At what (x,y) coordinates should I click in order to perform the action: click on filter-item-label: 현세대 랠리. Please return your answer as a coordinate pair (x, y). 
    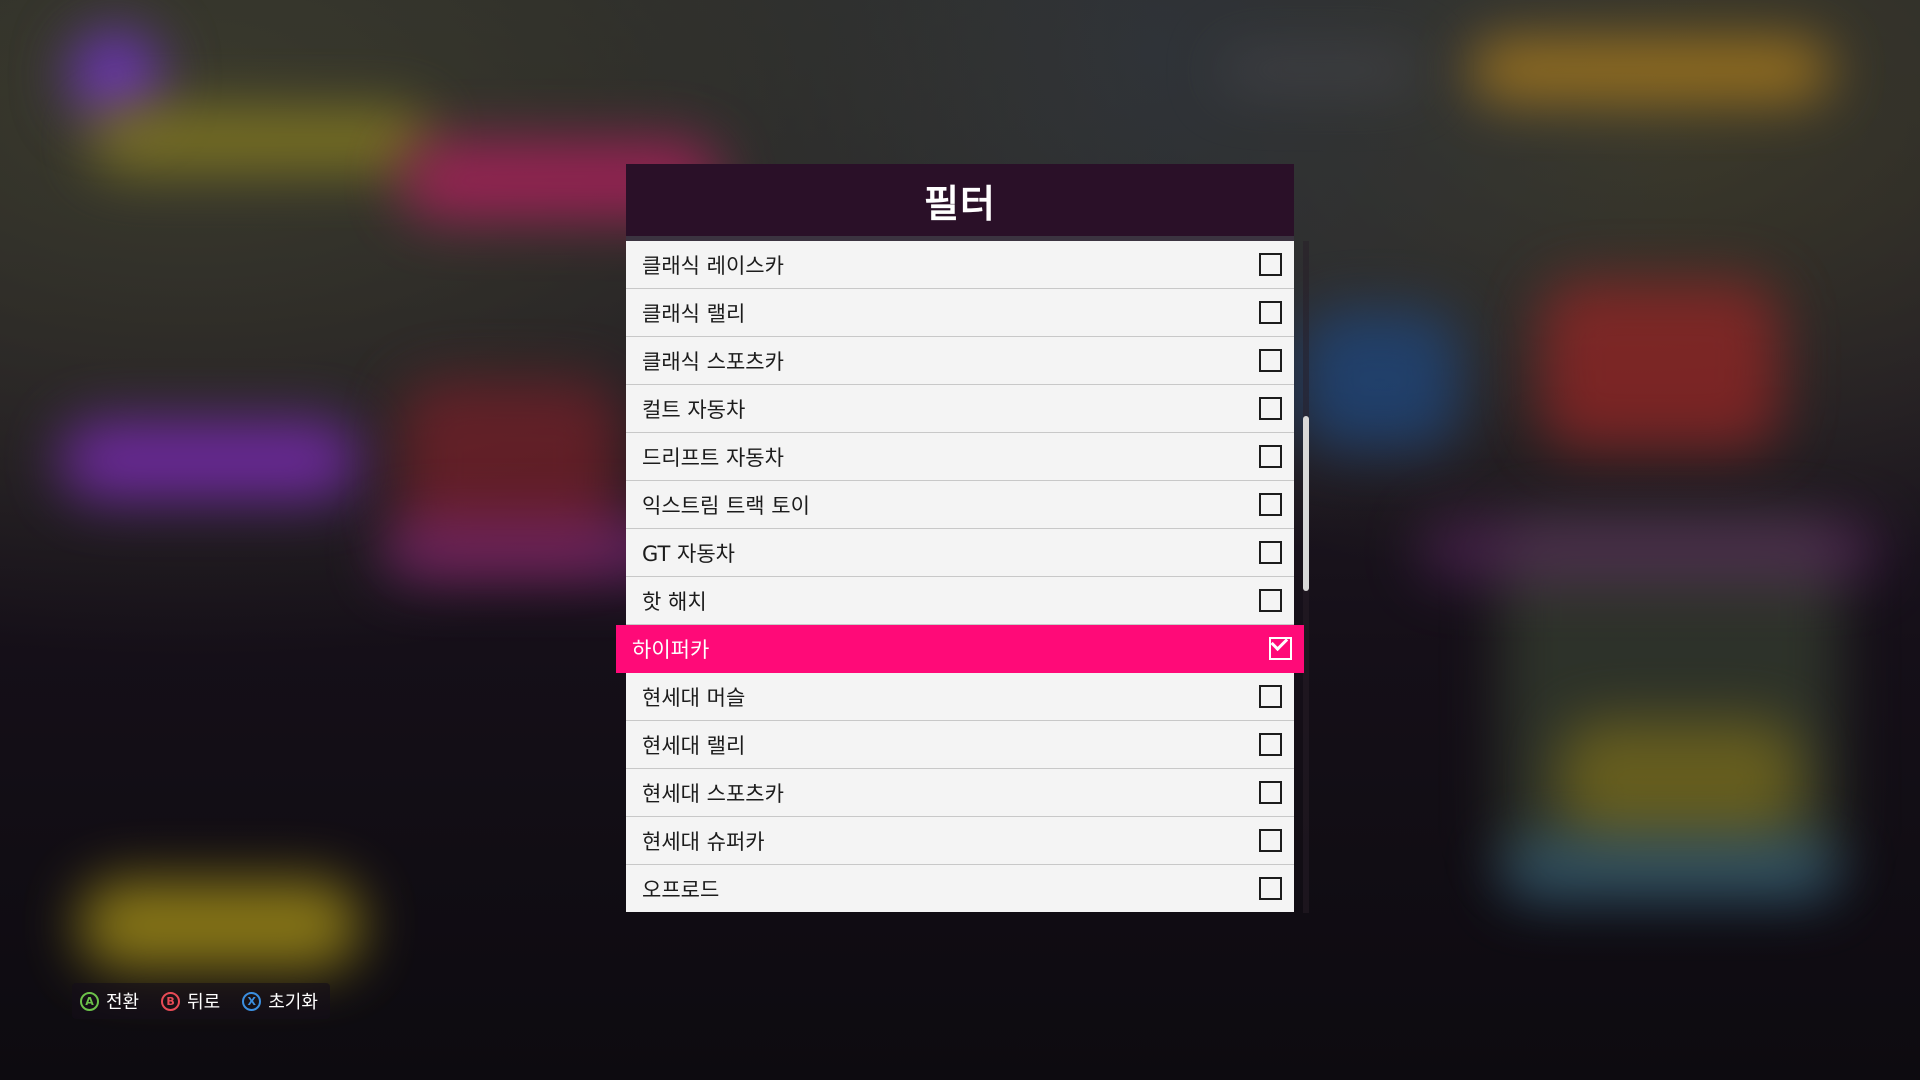
    Looking at the image, I should click on (694, 745).